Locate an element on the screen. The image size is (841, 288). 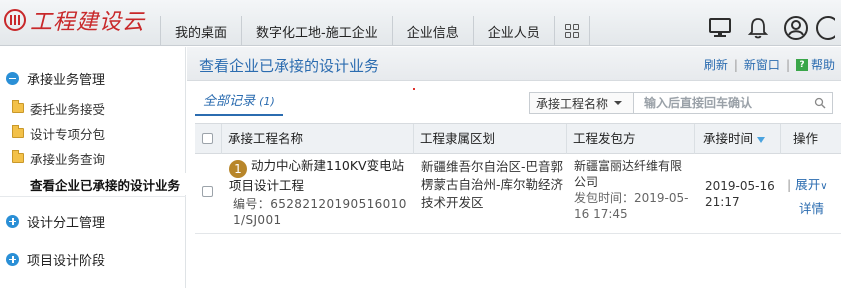
user-button is located at coordinates (796, 28).